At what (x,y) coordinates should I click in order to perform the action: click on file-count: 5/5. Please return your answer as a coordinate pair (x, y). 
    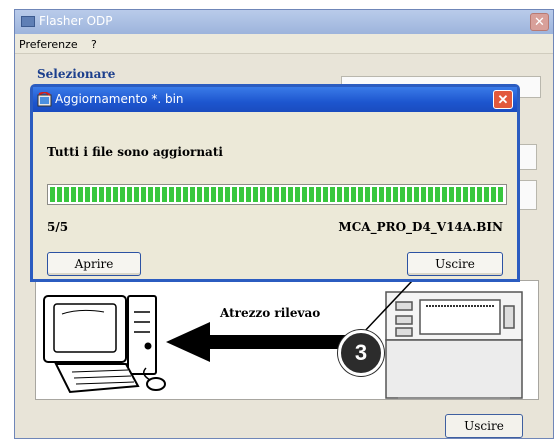
    Looking at the image, I should click on (58, 227).